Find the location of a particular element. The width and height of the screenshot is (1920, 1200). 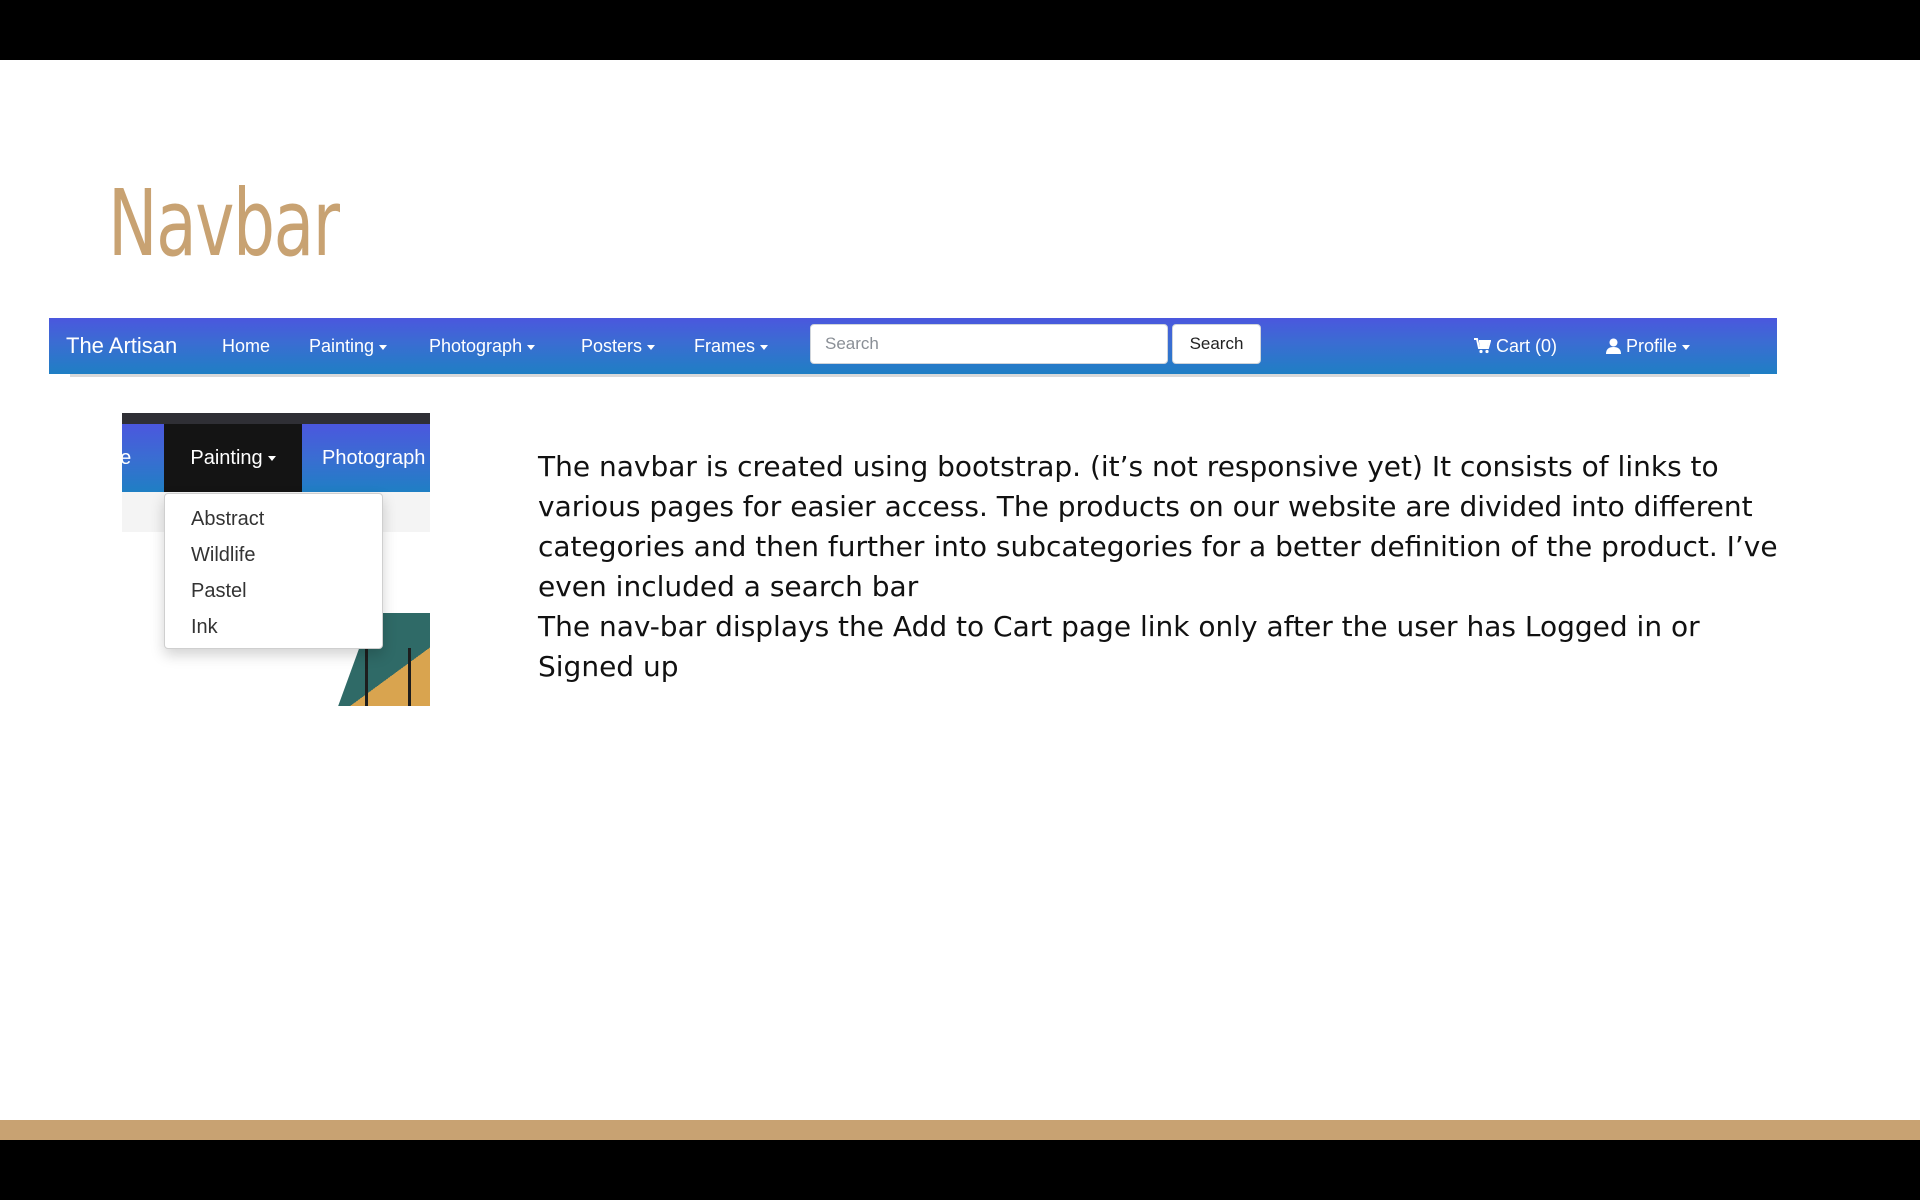

dropdown-item-pastel: Pastel is located at coordinates (273, 594).